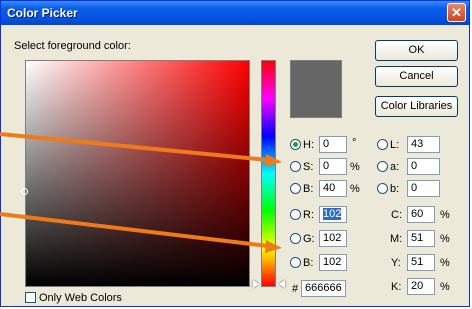 The width and height of the screenshot is (472, 309). Describe the element at coordinates (308, 145) in the screenshot. I see `hue-label: H:` at that location.